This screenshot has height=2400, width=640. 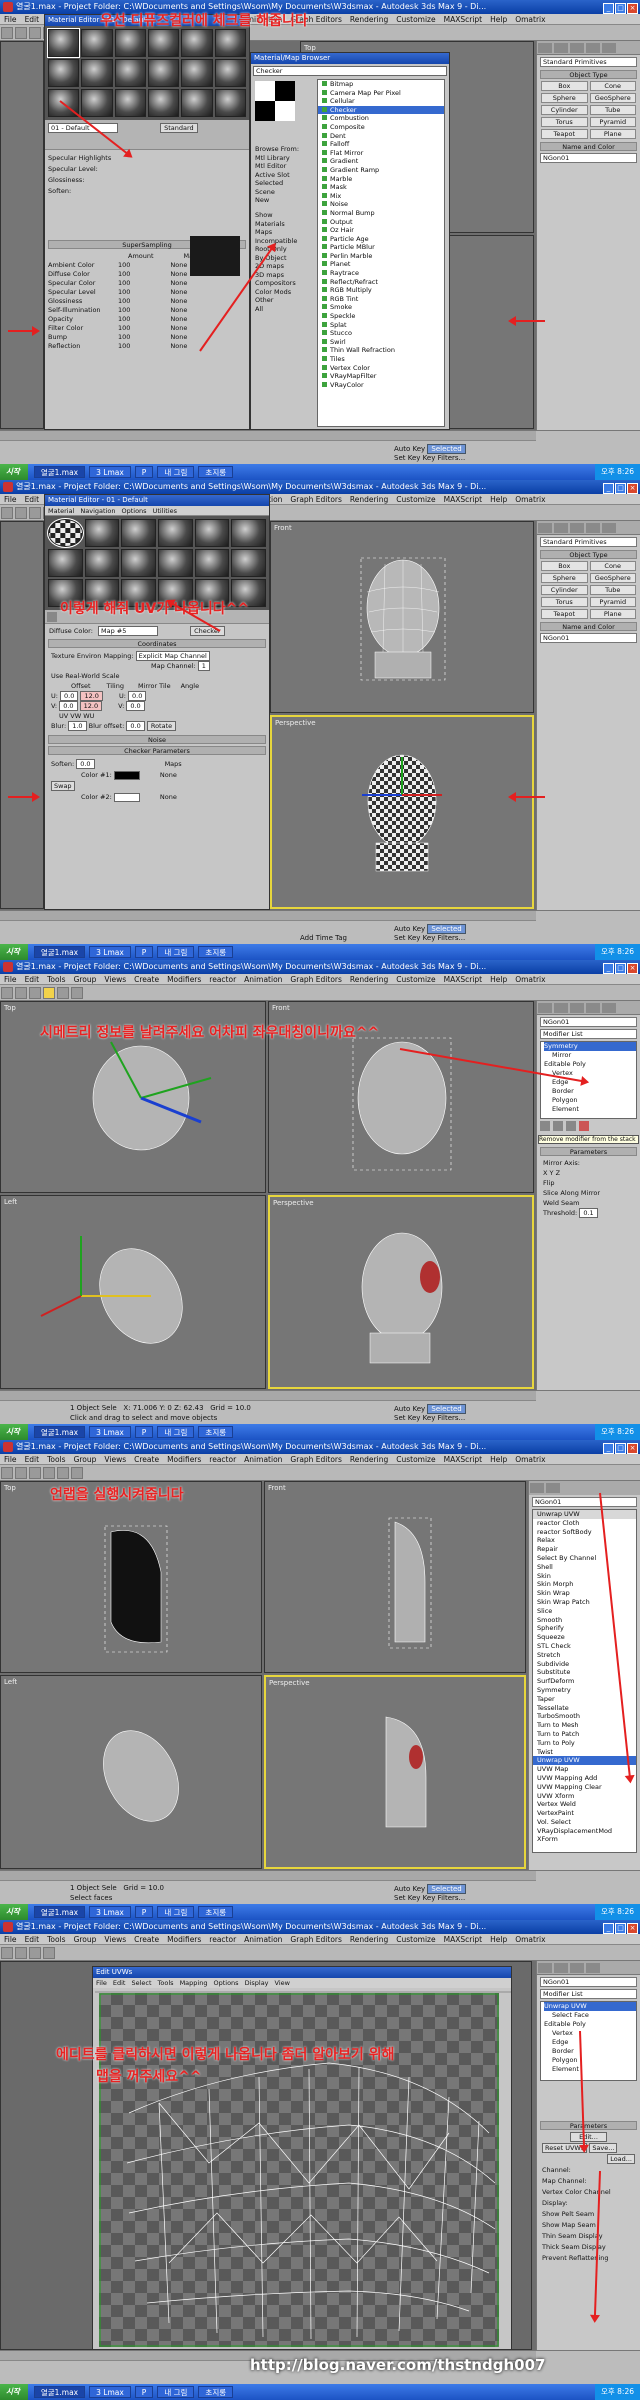 What do you see at coordinates (588, 1193) in the screenshot?
I see `slice-checkbox: Slice Along Mirror` at bounding box center [588, 1193].